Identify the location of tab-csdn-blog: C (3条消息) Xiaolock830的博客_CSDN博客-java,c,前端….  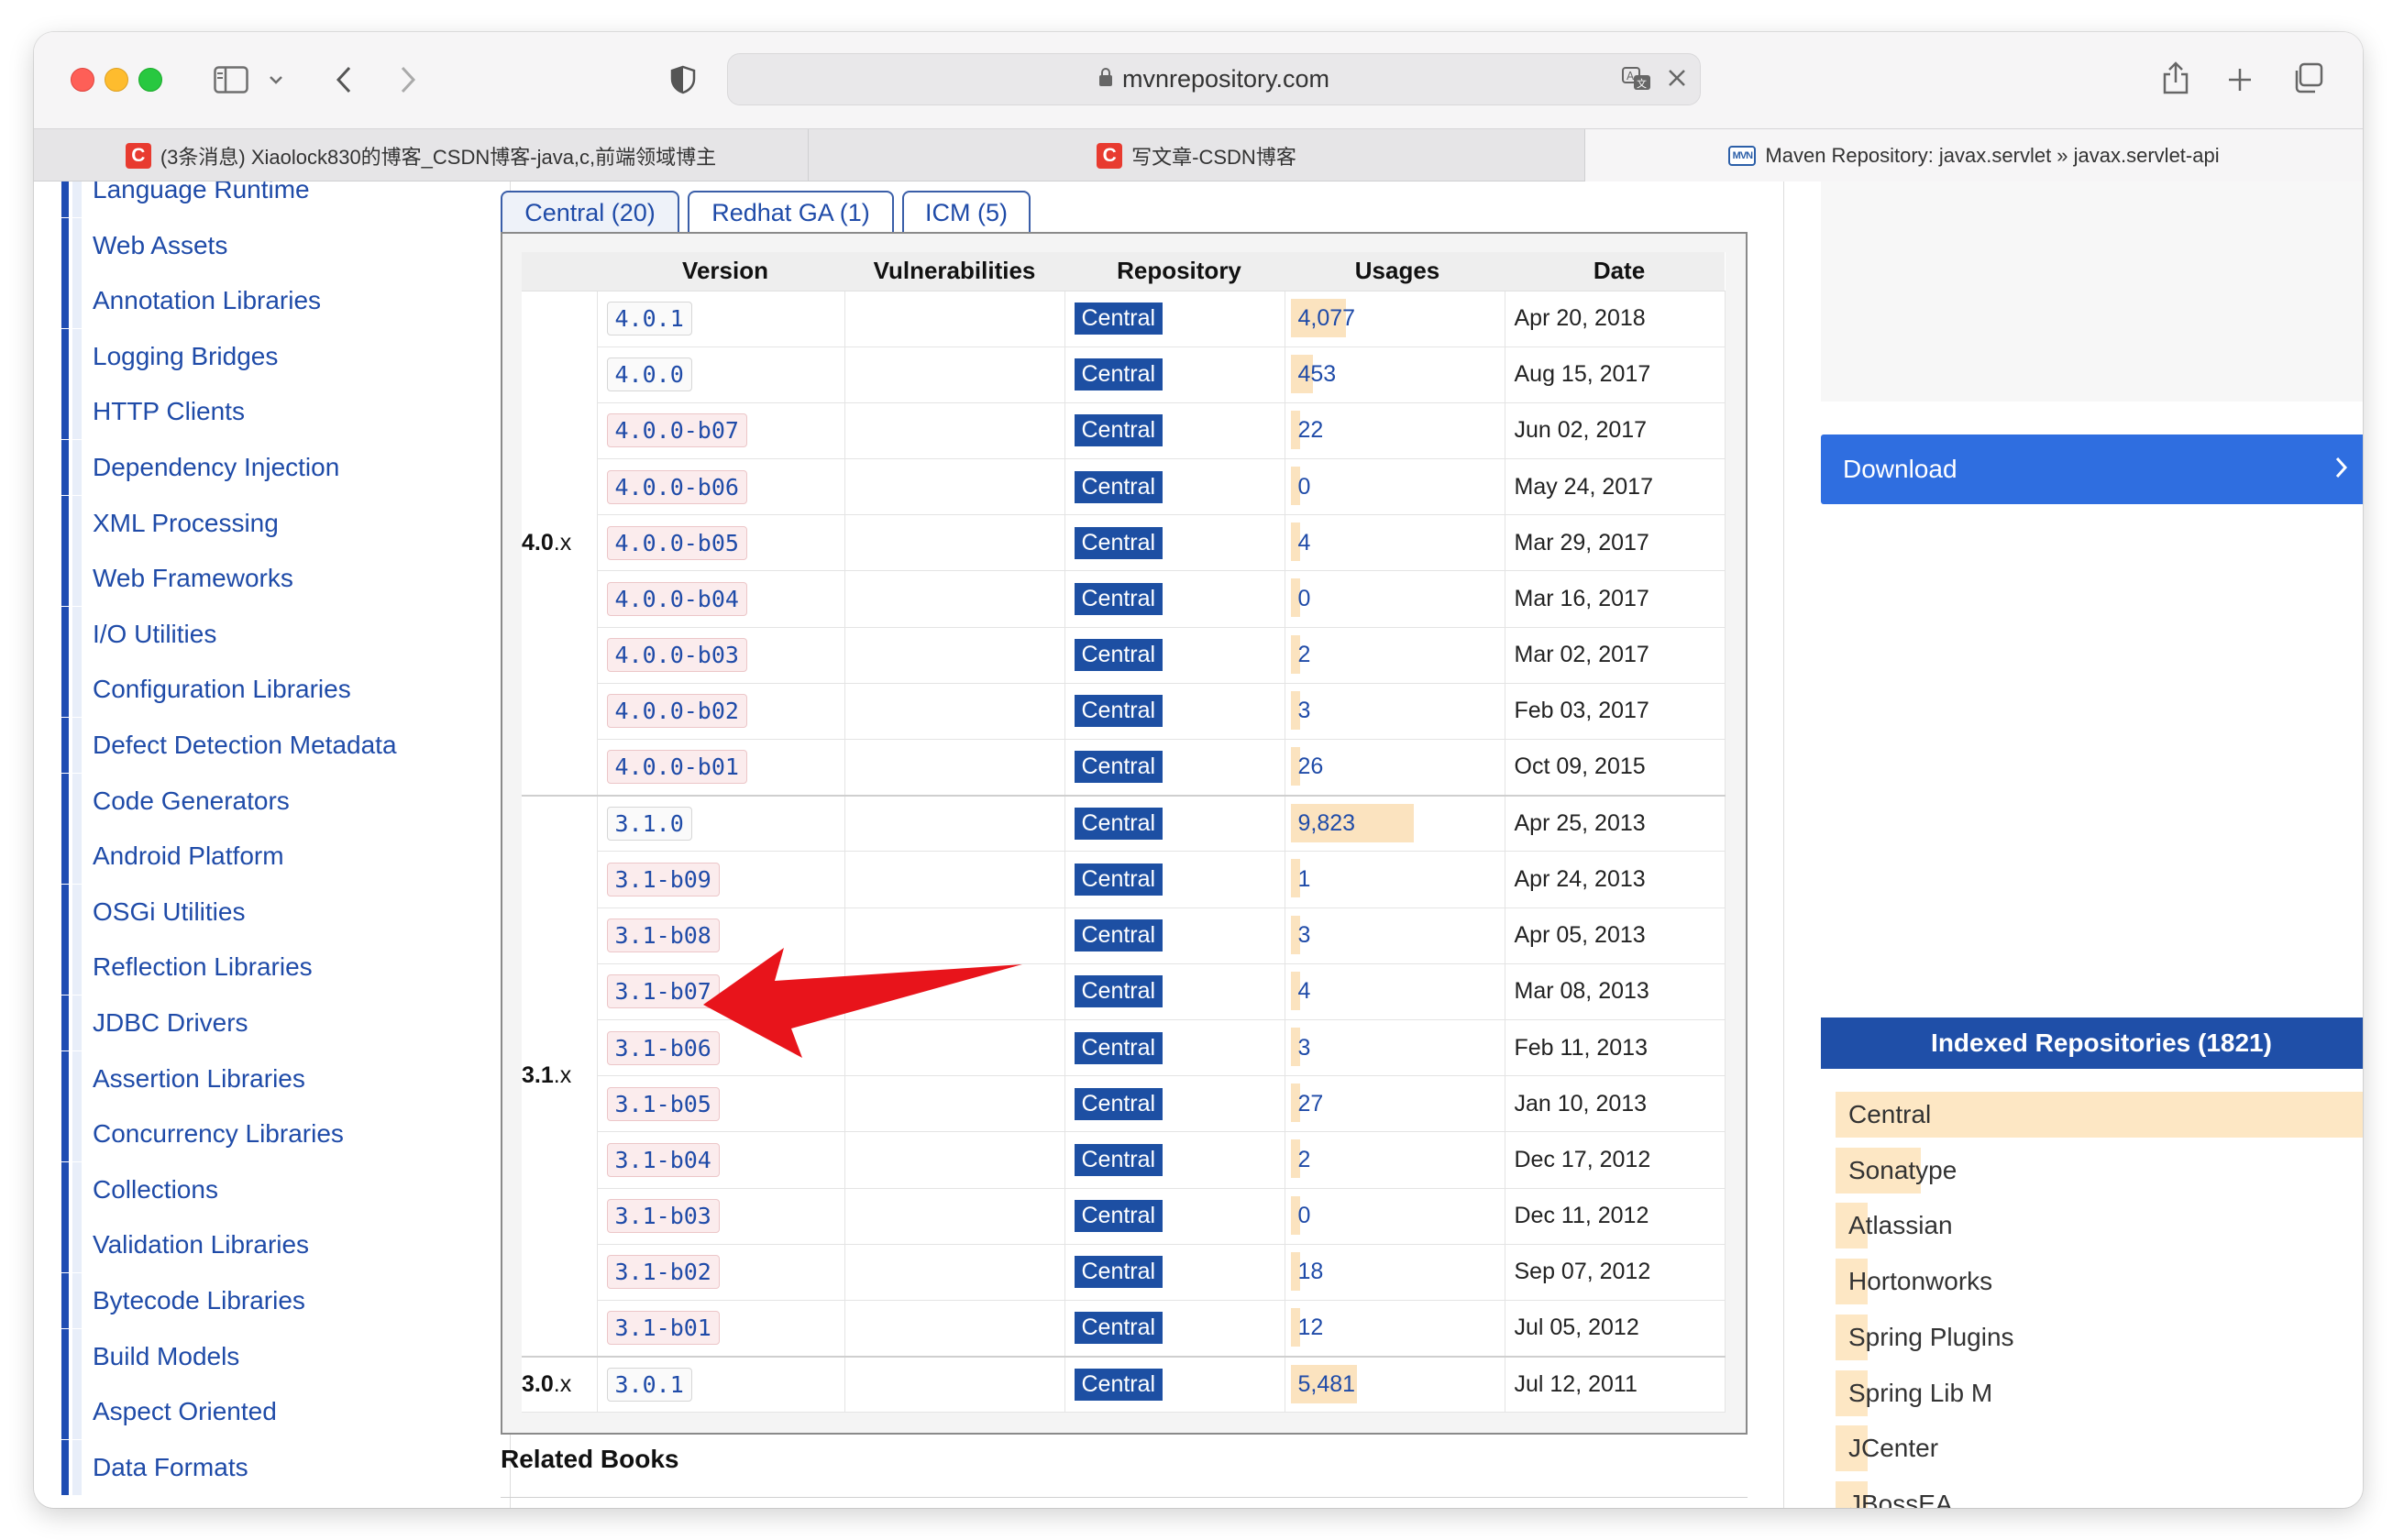
(421, 155).